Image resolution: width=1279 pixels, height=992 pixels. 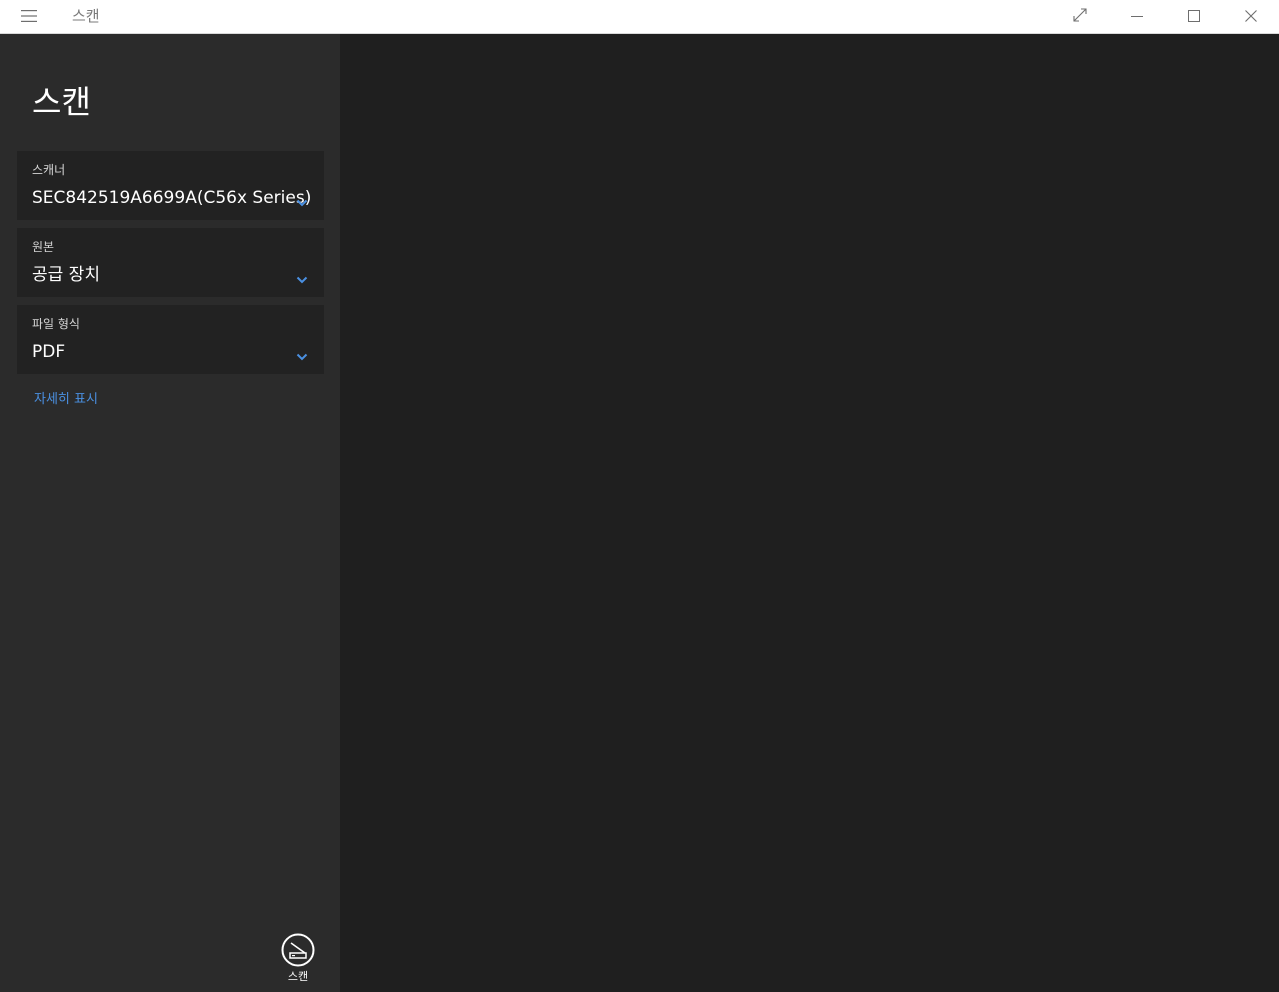 I want to click on file-type-label: 파일 형식, so click(x=56, y=324).